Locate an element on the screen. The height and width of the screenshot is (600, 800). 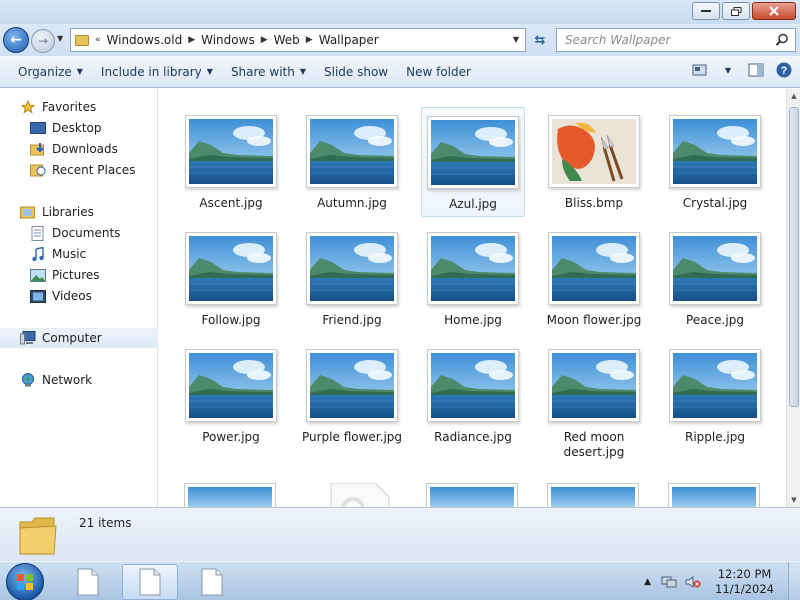
nav-desktop: Desktop is located at coordinates (79, 128).